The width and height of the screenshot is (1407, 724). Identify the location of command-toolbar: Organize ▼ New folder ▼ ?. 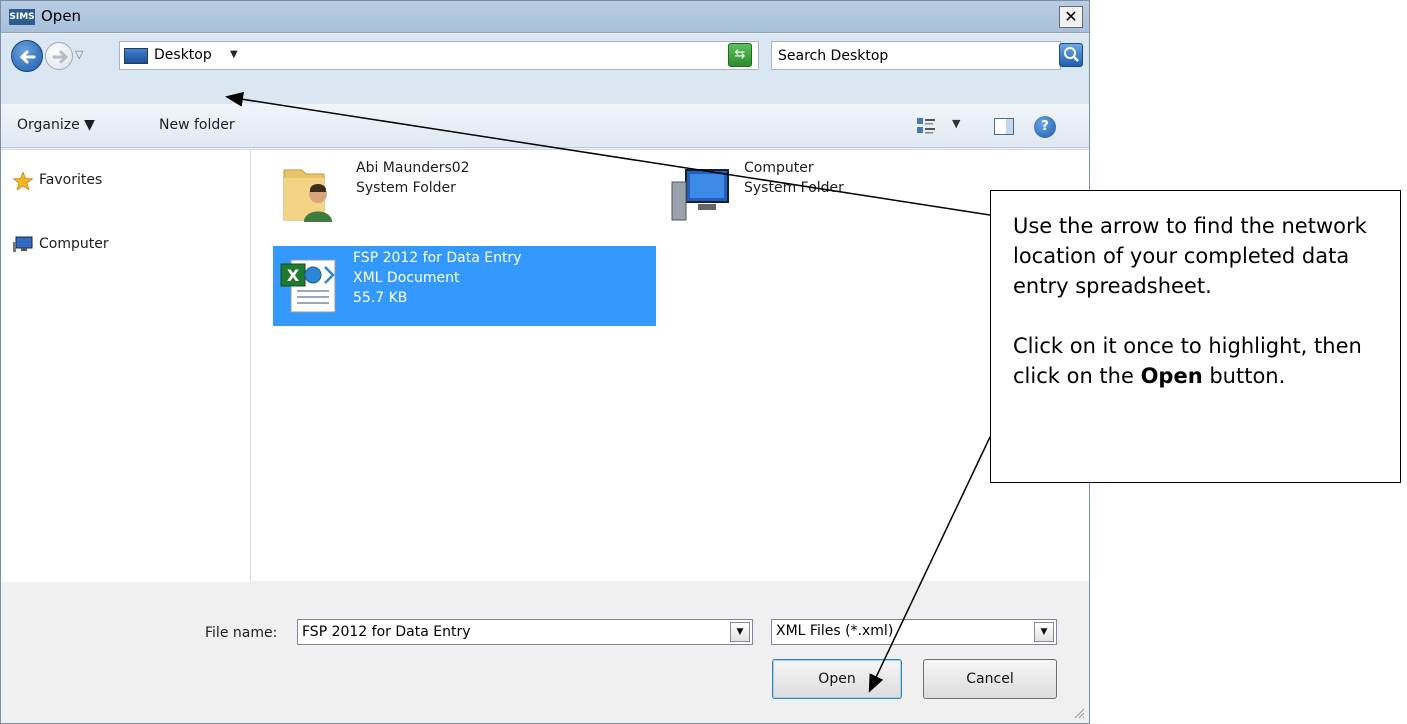
(545, 126).